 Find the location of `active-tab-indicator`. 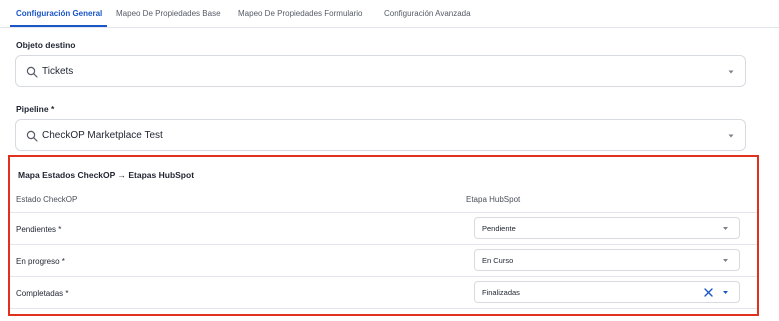

active-tab-indicator is located at coordinates (58, 26).